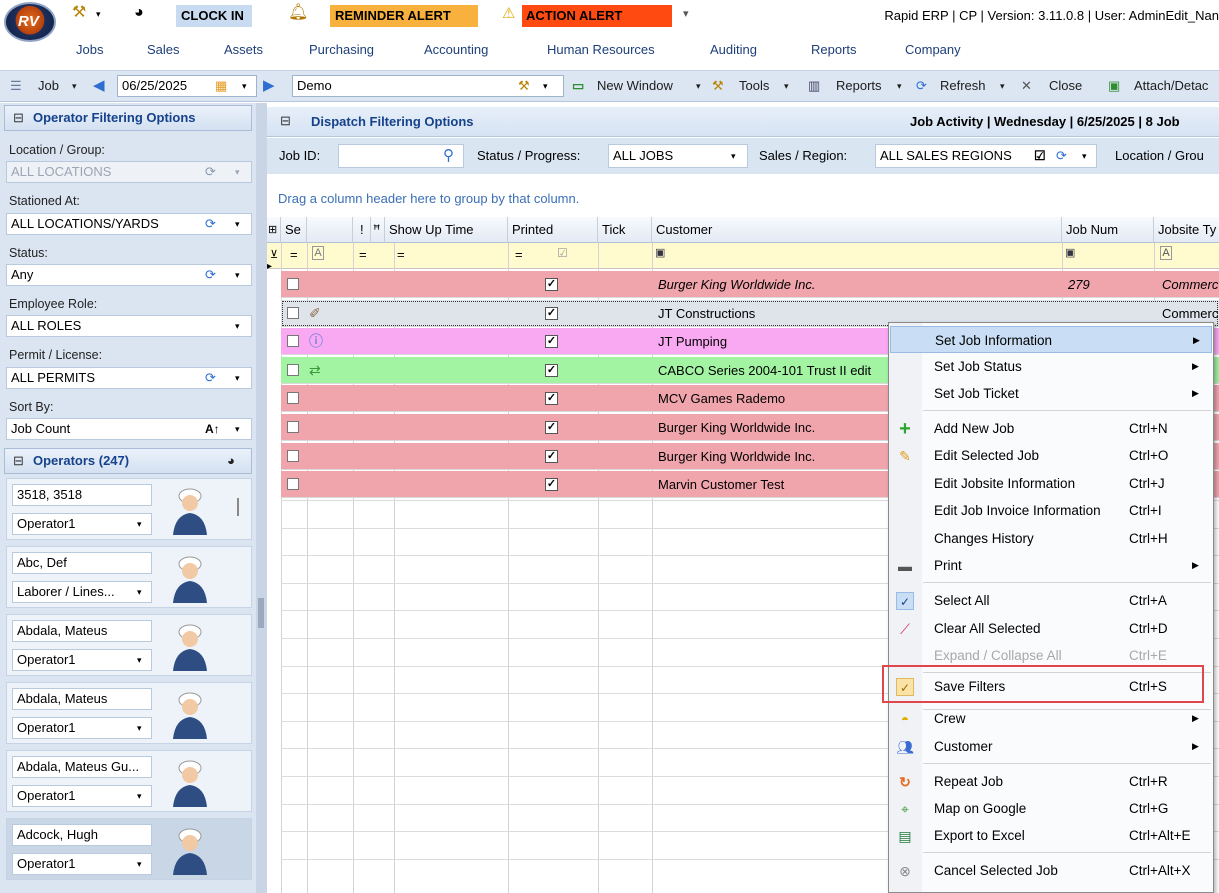 This screenshot has height=893, width=1219. I want to click on menu-clear-all-selected: ⟋ Clear All Selected Ctrl+D, so click(1051, 628).